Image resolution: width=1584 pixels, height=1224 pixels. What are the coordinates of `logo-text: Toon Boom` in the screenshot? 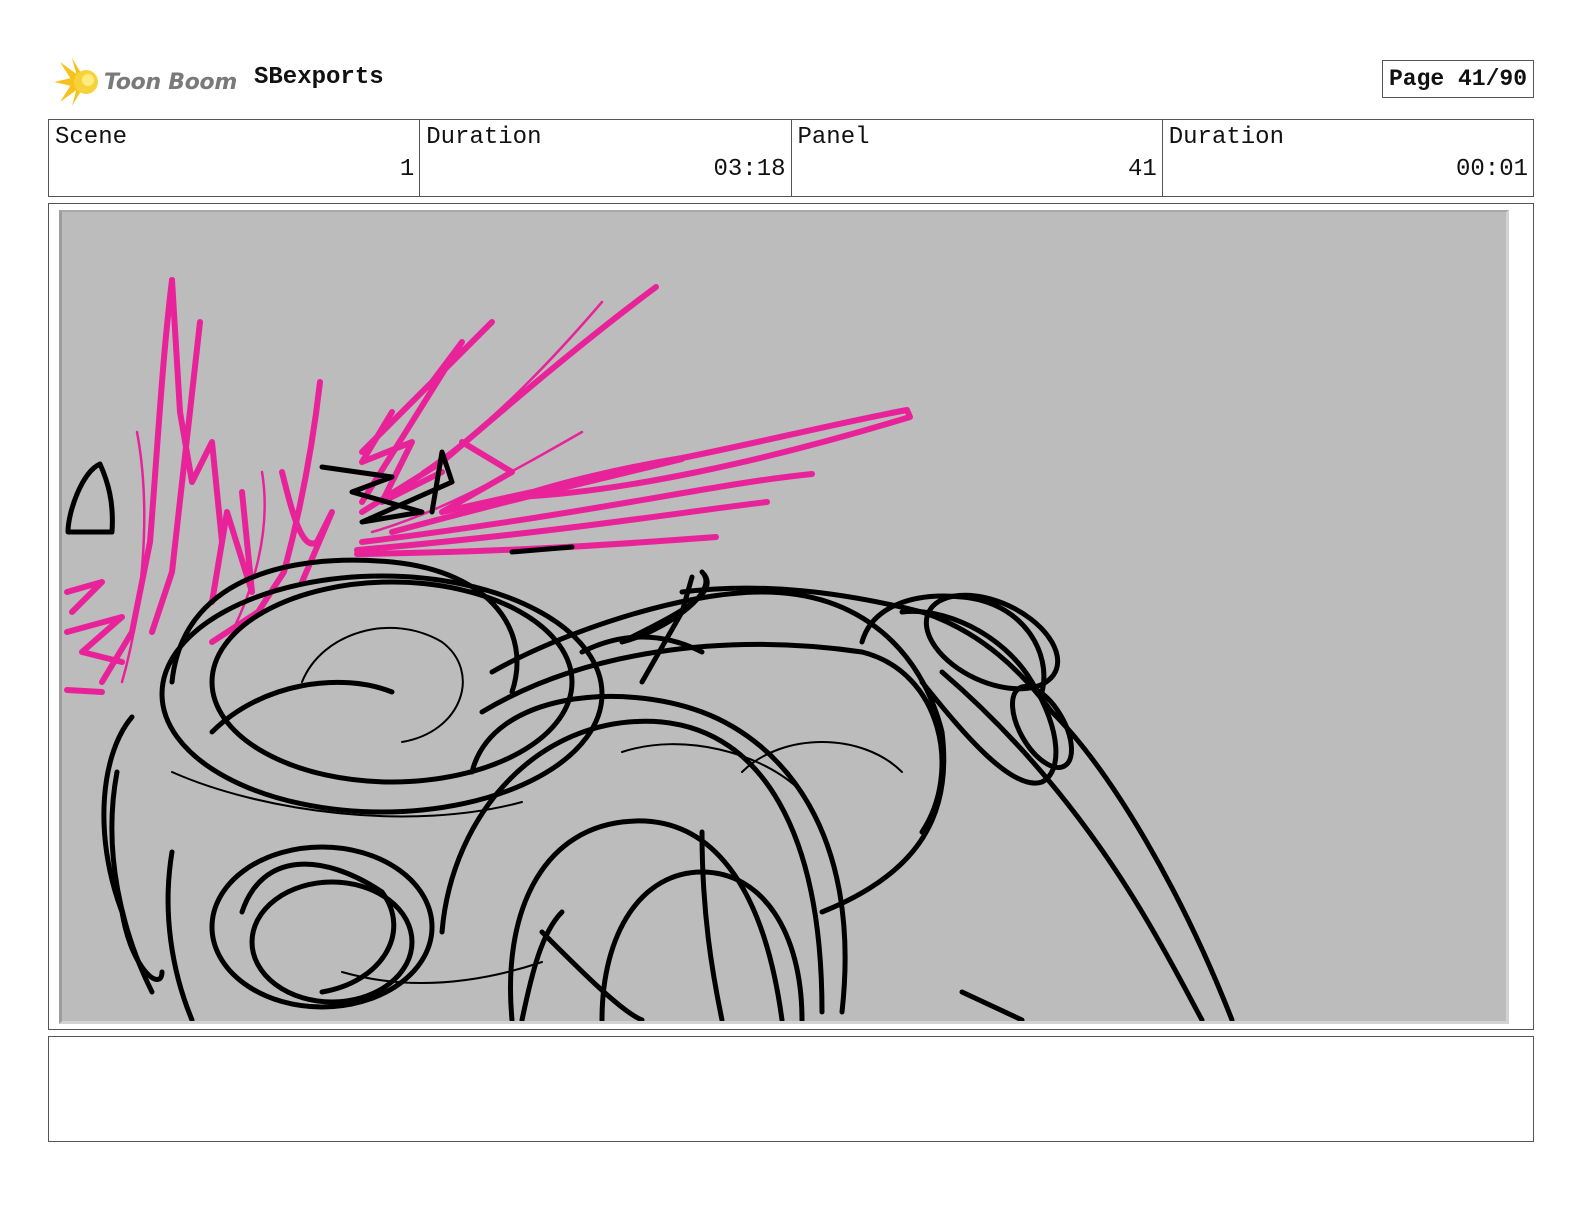 It's located at (170, 82).